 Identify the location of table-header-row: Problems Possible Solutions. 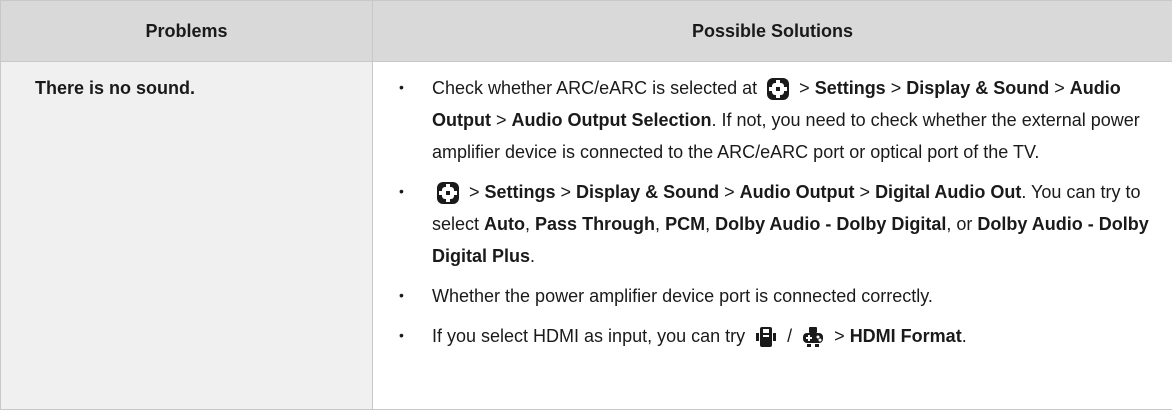
(586, 31).